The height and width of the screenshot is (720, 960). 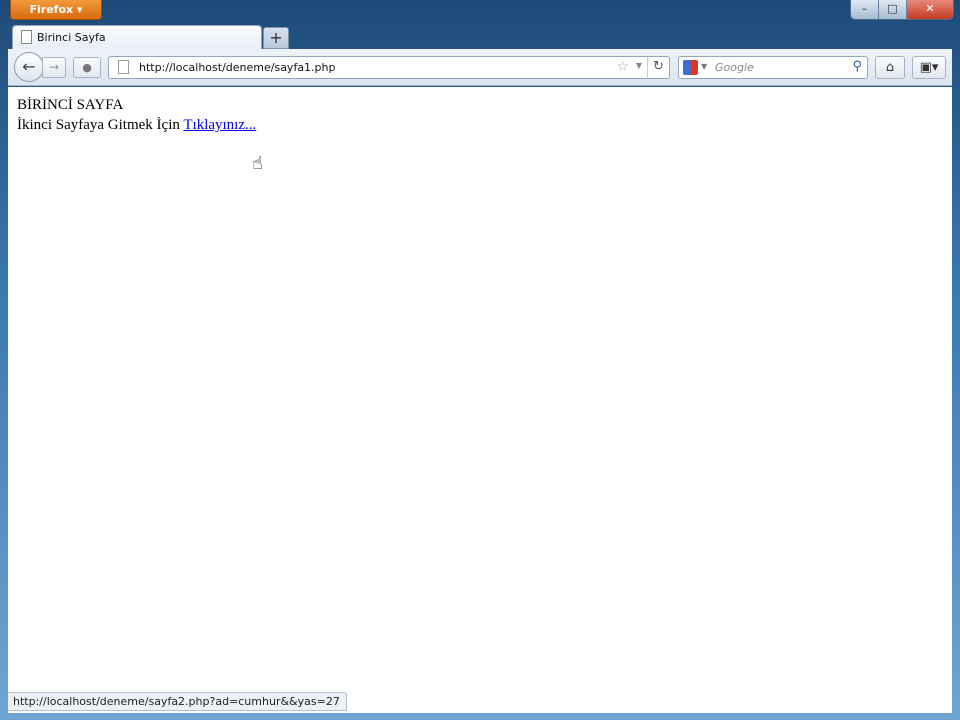 I want to click on maximize-button: □, so click(x=893, y=9).